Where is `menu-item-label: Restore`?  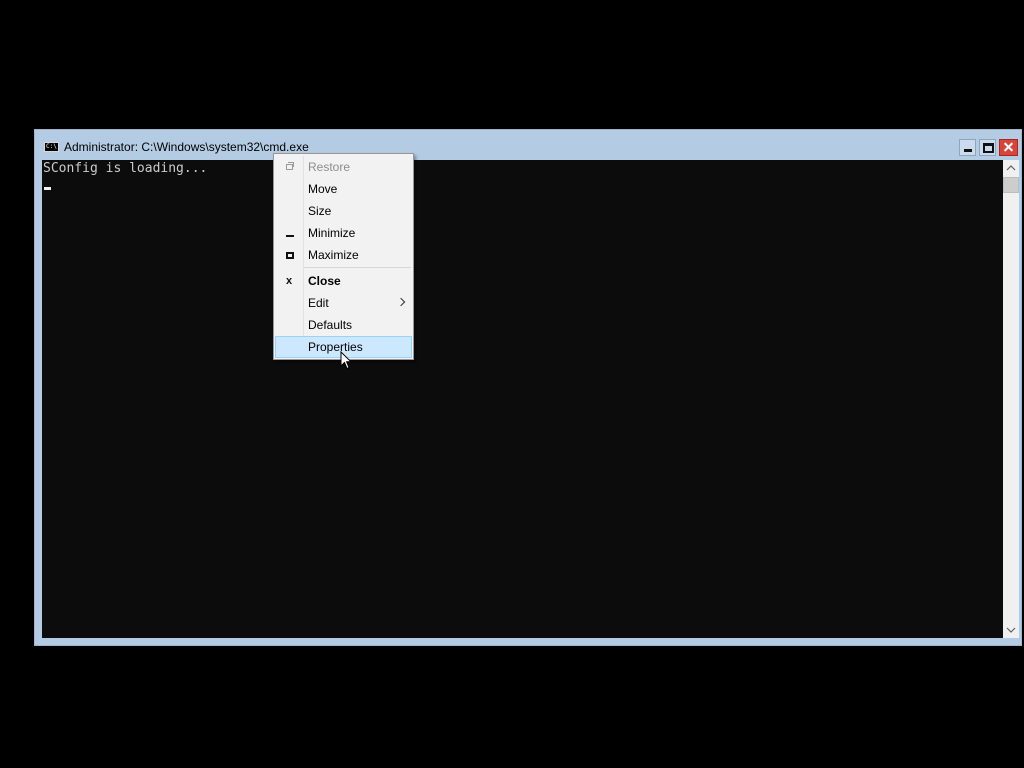 menu-item-label: Restore is located at coordinates (329, 167).